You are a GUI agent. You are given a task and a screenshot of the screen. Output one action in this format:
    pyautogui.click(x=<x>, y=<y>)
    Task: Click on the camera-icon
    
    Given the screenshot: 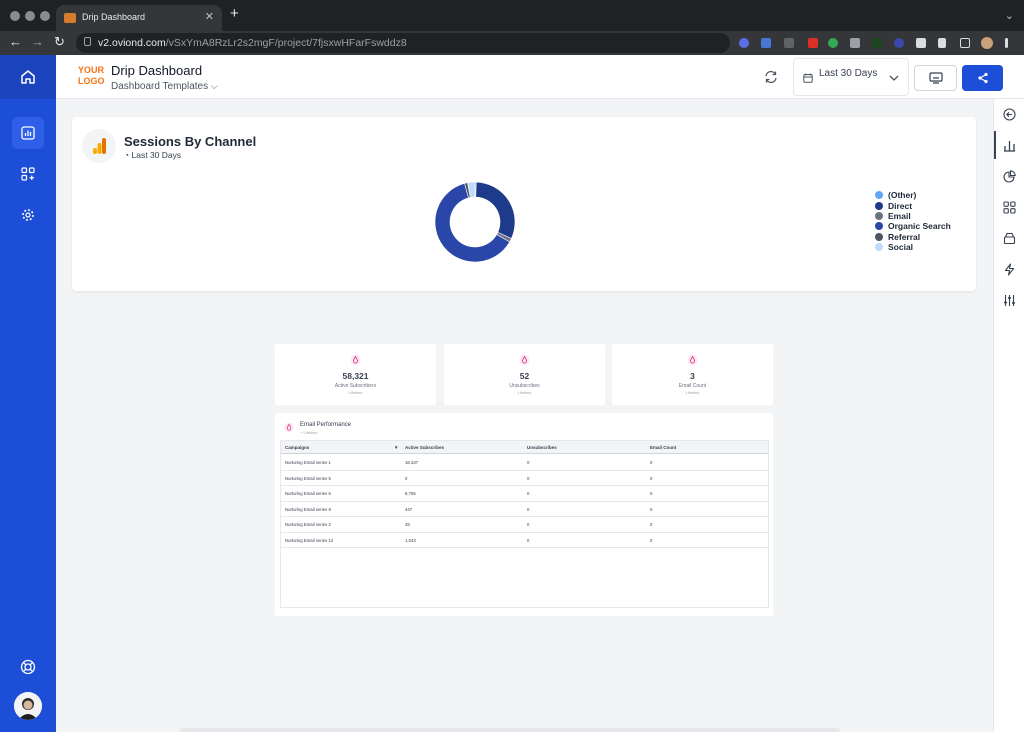 What is the action you would take?
    pyautogui.click(x=855, y=43)
    